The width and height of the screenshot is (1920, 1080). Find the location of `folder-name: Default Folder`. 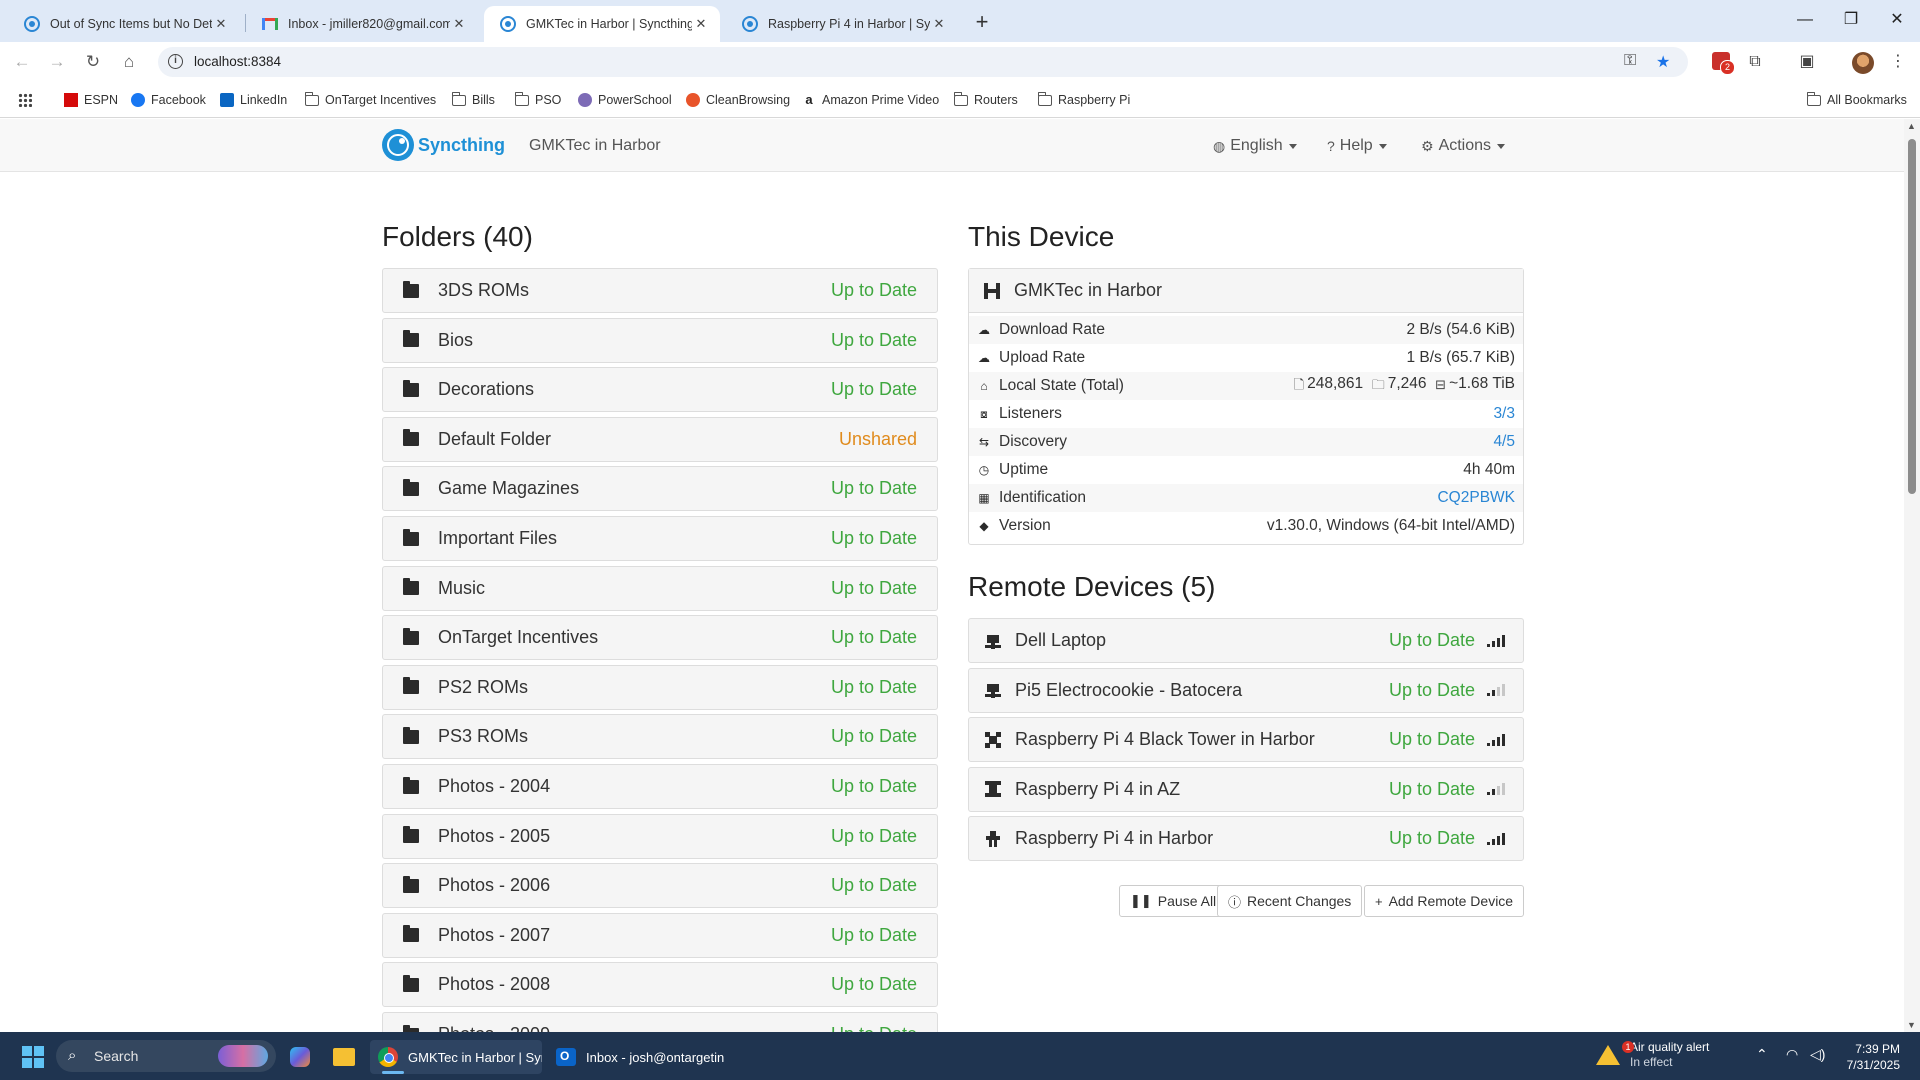

folder-name: Default Folder is located at coordinates (495, 438).